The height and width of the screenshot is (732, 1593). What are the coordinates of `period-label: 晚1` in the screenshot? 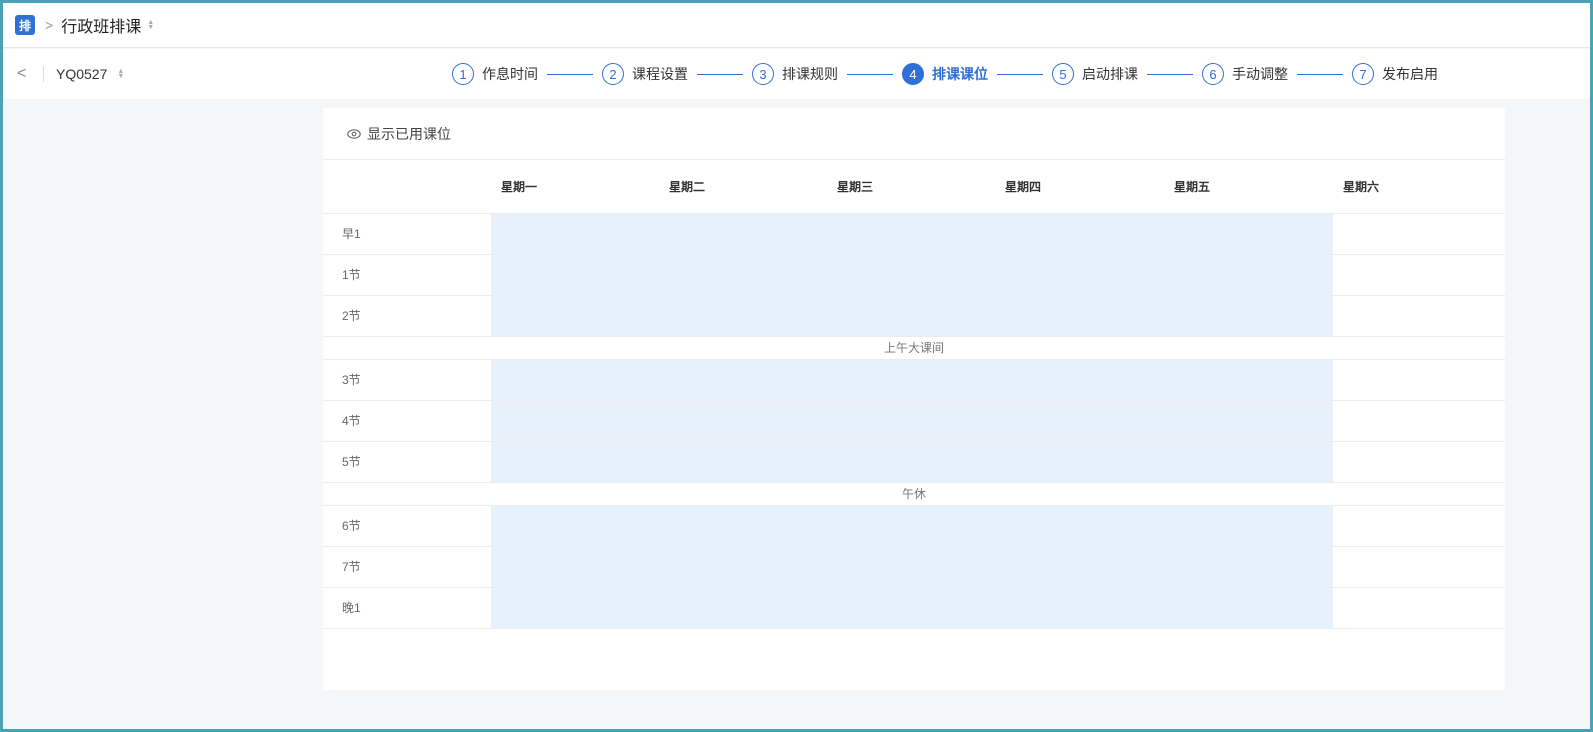 It's located at (407, 608).